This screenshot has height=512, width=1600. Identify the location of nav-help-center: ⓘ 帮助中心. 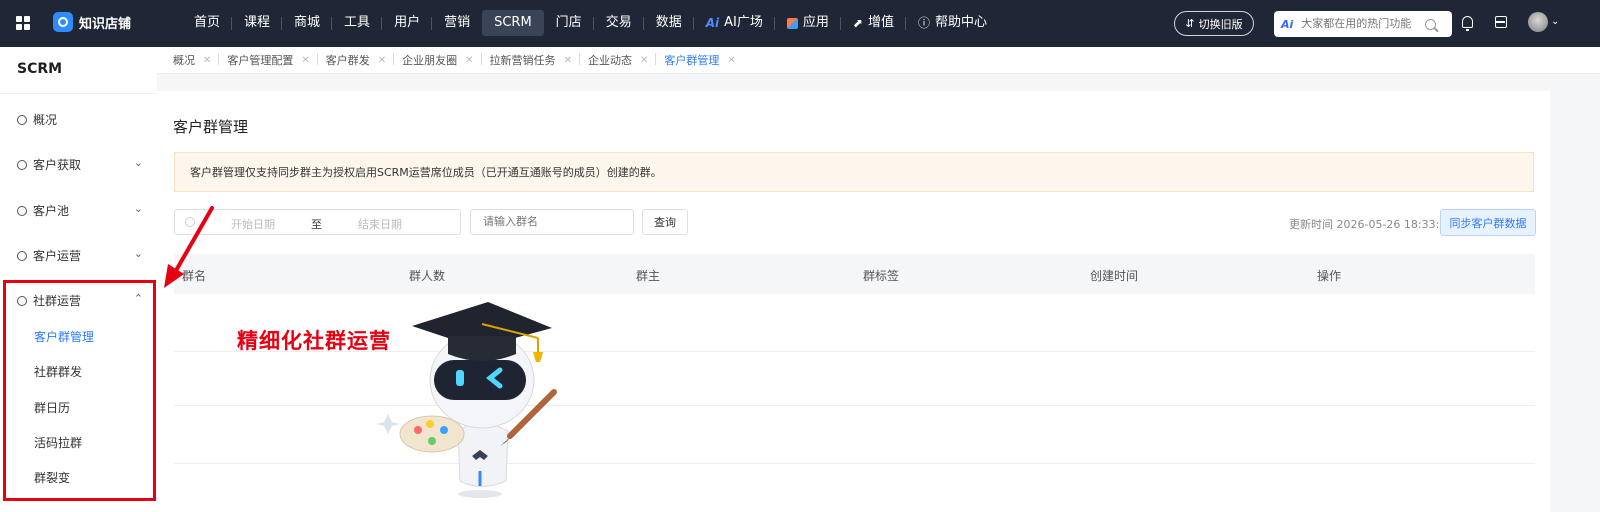
(952, 23).